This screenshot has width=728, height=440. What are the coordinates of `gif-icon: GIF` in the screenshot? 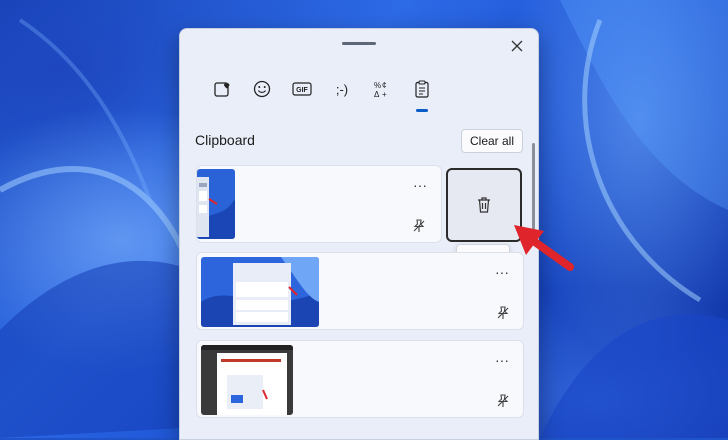 It's located at (302, 89).